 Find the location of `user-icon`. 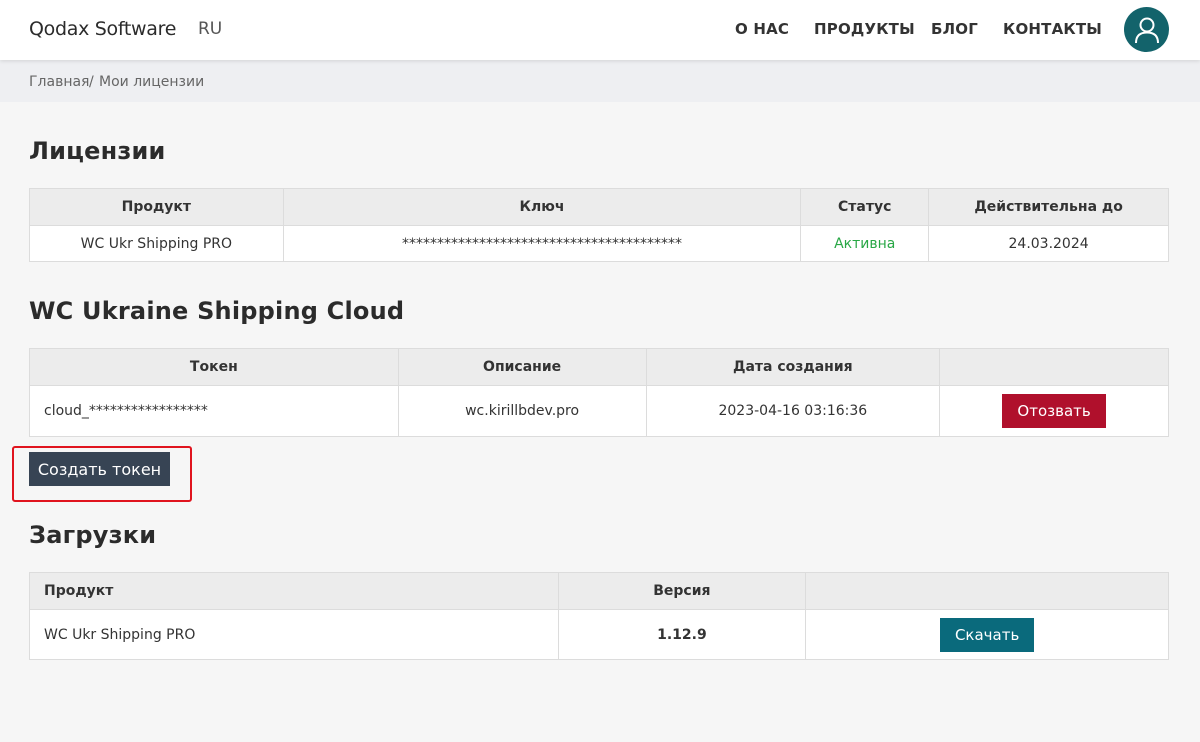

user-icon is located at coordinates (1146, 30).